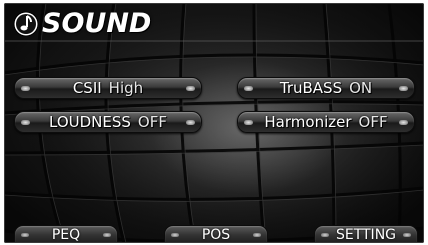  Describe the element at coordinates (87, 88) in the screenshot. I see `csii-name: CSII` at that location.